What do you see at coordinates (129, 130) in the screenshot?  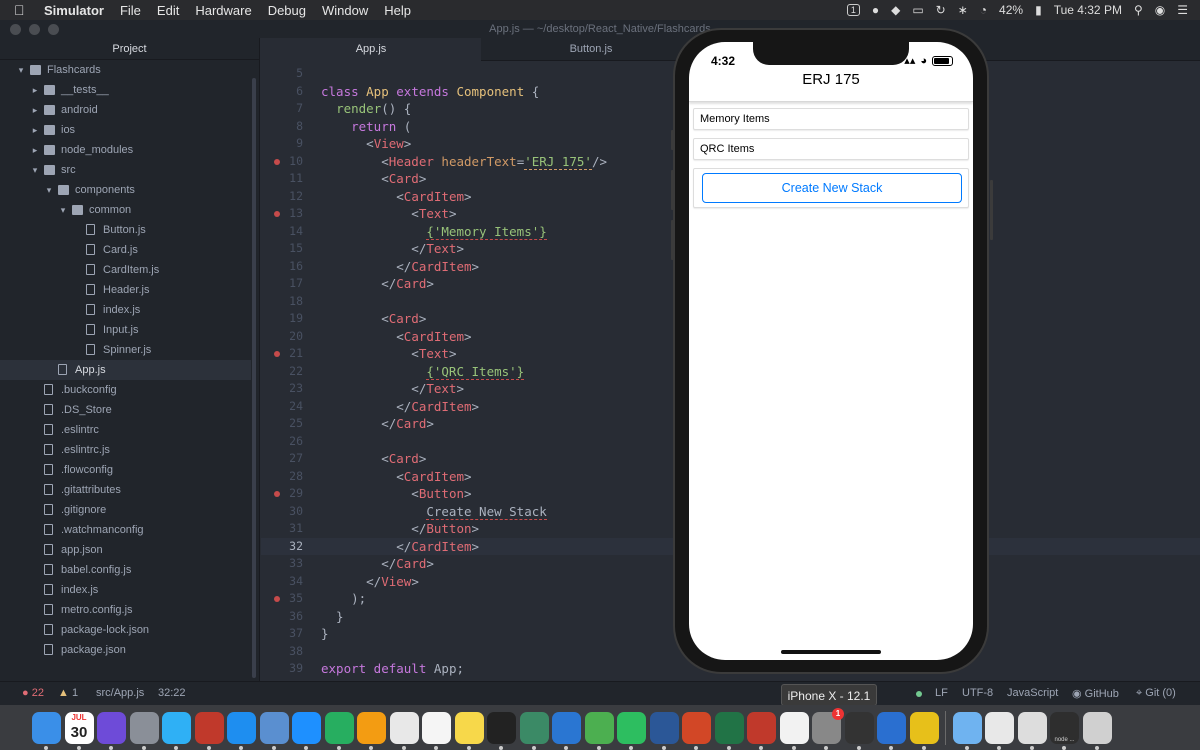 I see `tree-item: ▸ ios` at bounding box center [129, 130].